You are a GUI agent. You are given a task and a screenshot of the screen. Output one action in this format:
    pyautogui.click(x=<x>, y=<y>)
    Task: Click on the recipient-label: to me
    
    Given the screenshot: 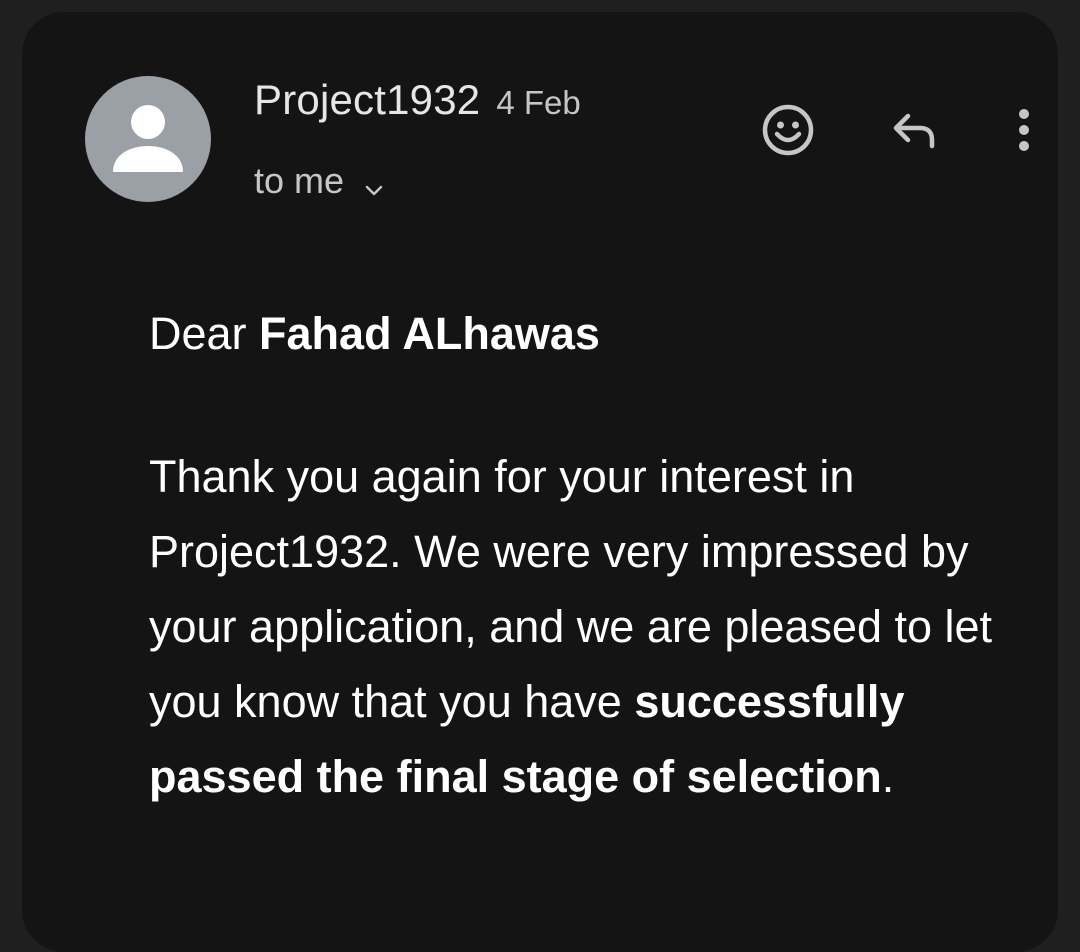 What is the action you would take?
    pyautogui.click(x=299, y=180)
    